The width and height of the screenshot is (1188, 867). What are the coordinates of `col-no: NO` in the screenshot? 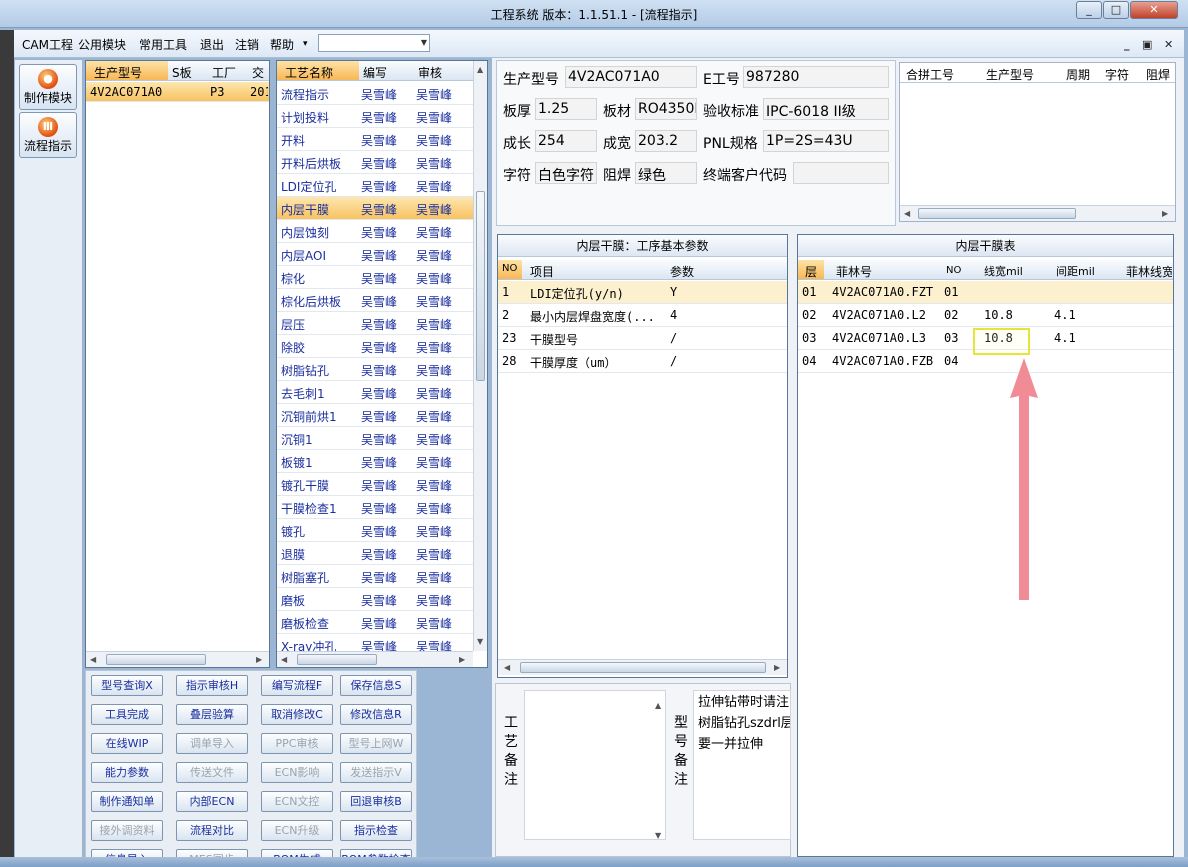 It's located at (953, 270).